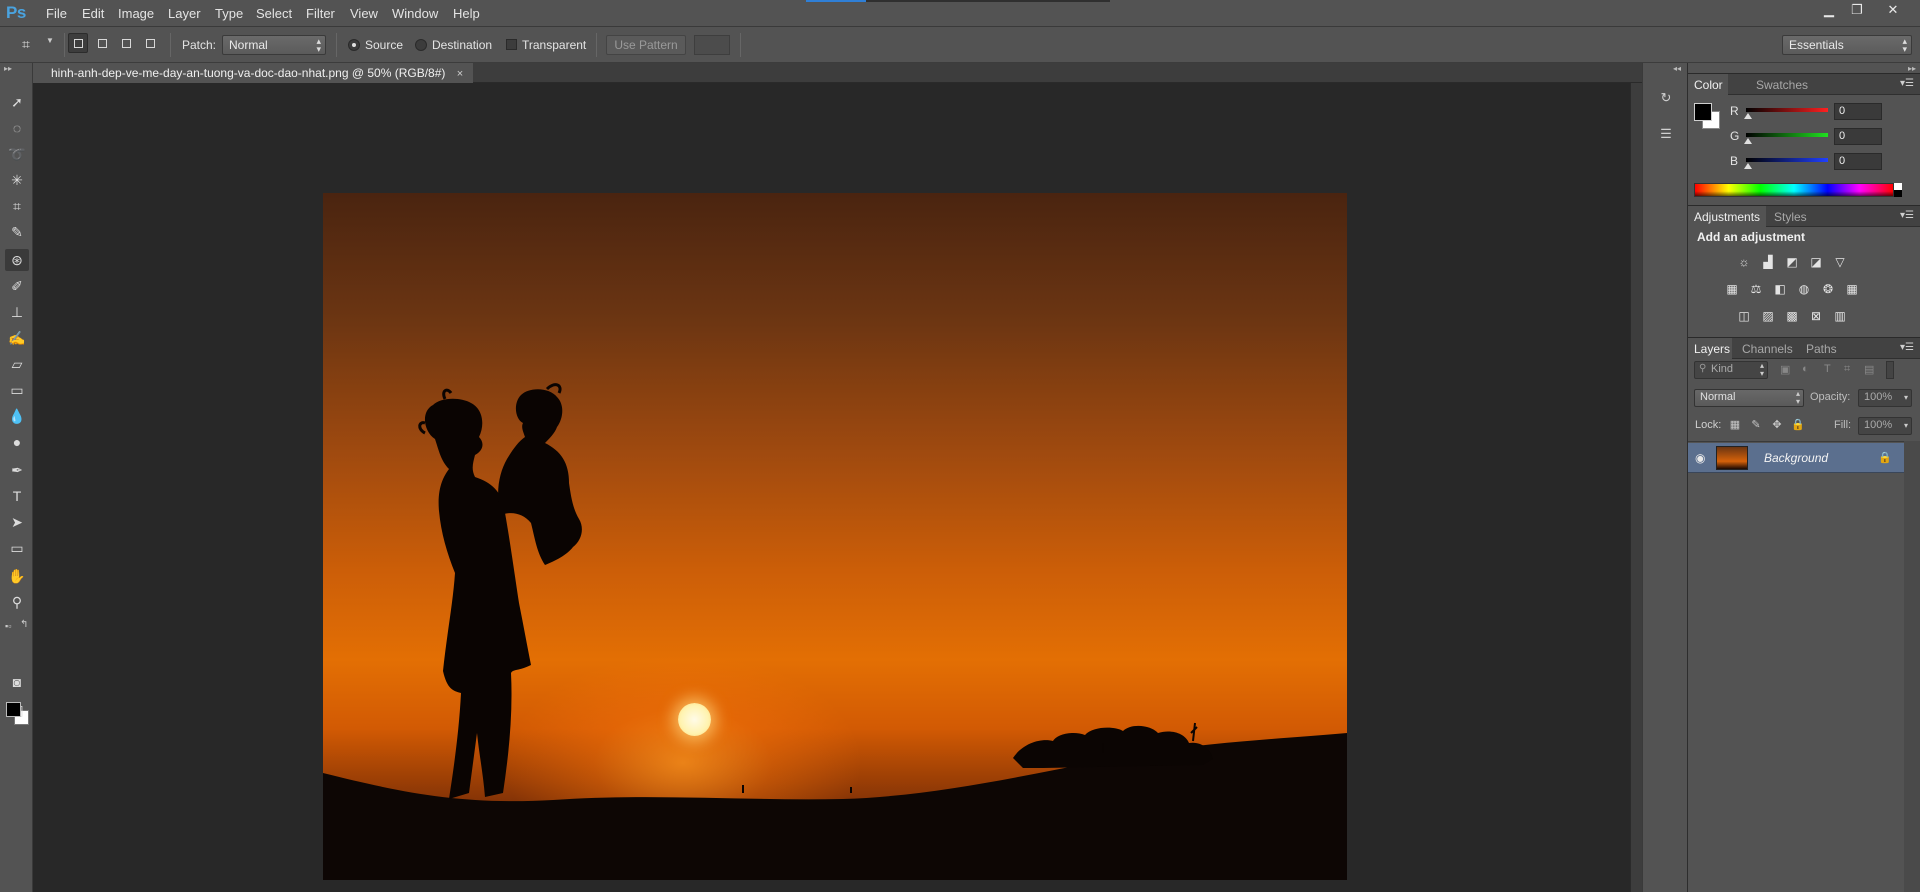 This screenshot has height=892, width=1920. I want to click on green-value-field: 0, so click(1858, 136).